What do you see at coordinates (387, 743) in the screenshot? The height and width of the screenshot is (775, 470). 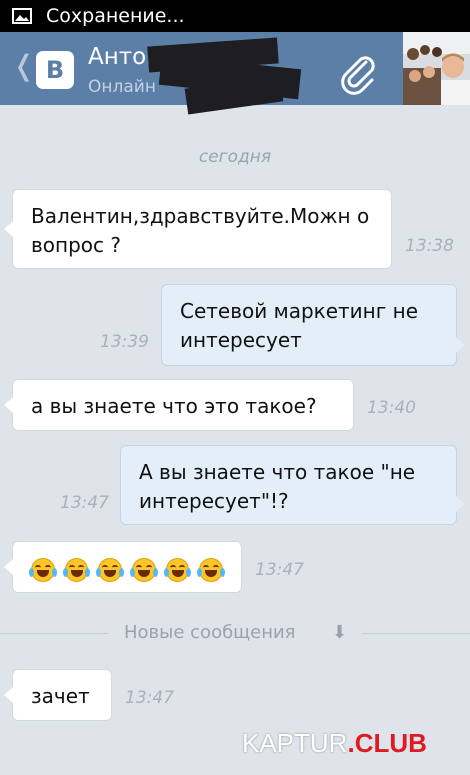 I see `watermark-part2: .CLUB` at bounding box center [387, 743].